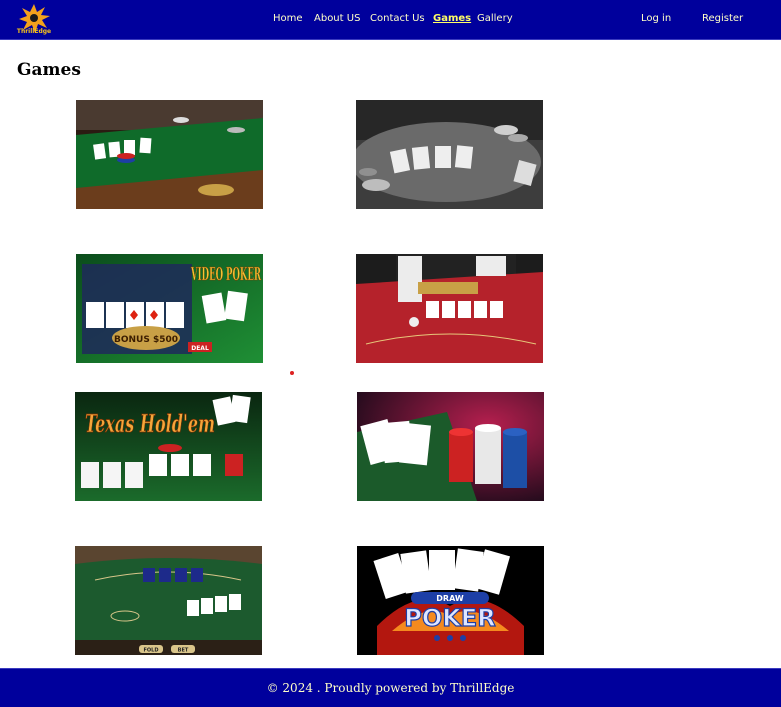 The height and width of the screenshot is (707, 781). I want to click on nav-about: About US, so click(337, 18).